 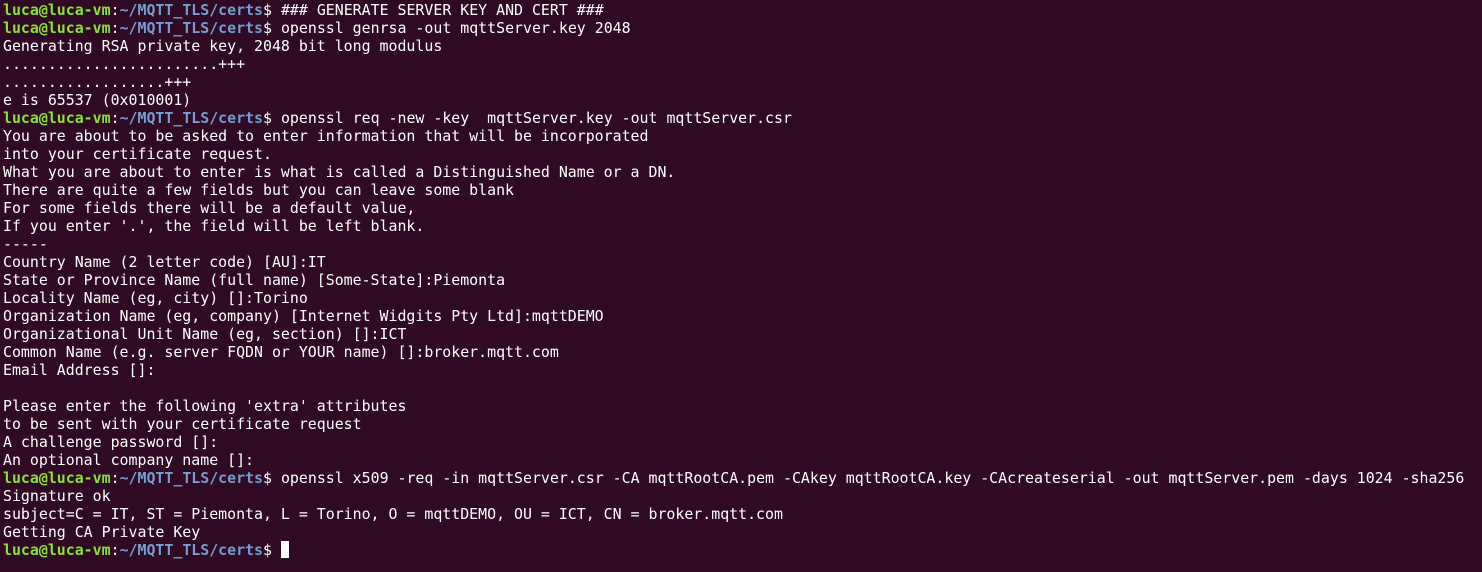 I want to click on output-line: -----, so click(x=25, y=244).